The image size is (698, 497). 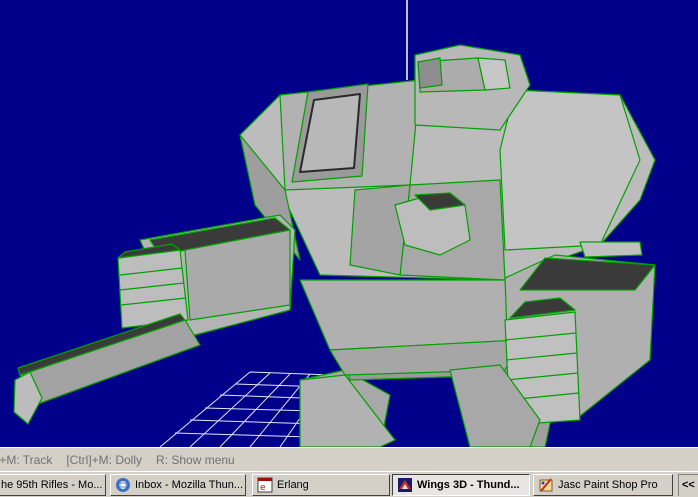 What do you see at coordinates (349, 459) in the screenshot?
I see `status-bar: ]+M: Track [Ctrl]+M: Dolly R: Show menu` at bounding box center [349, 459].